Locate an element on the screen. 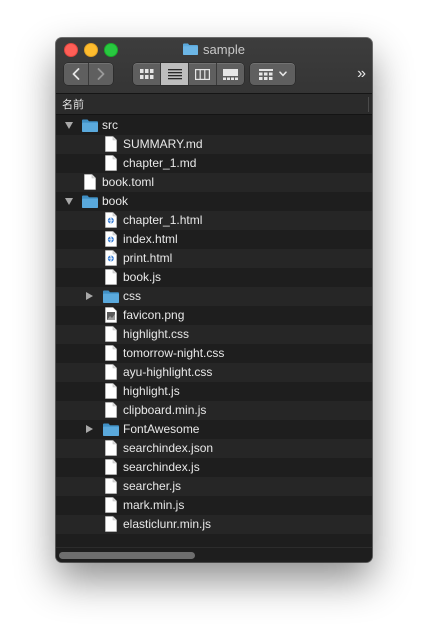 The height and width of the screenshot is (636, 428). list-view-button is located at coordinates (175, 74).